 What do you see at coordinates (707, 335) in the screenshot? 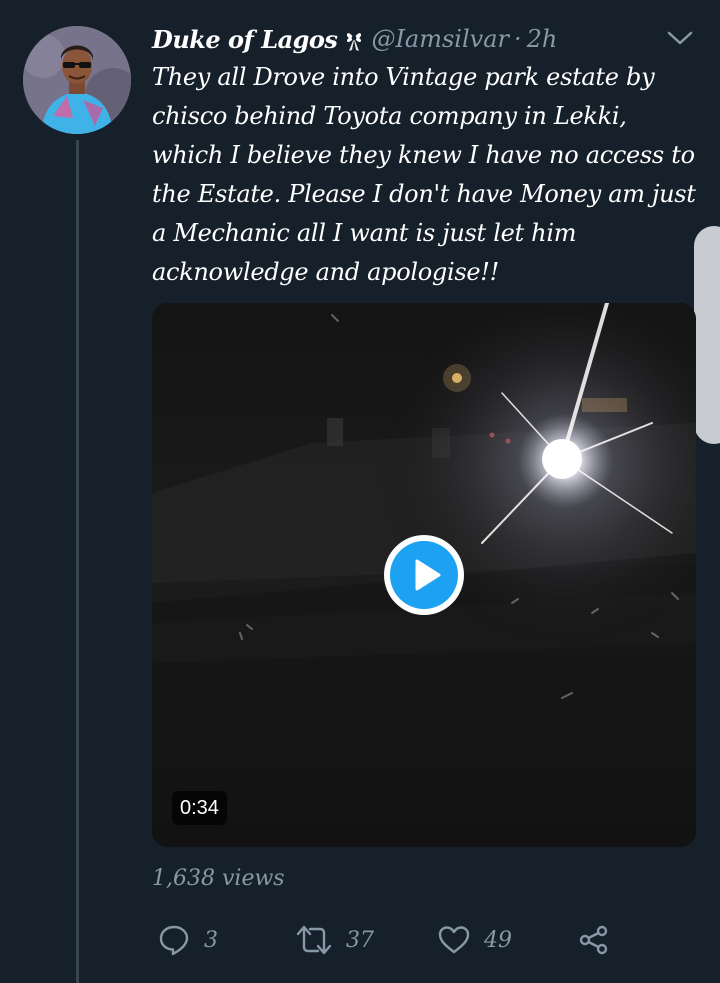
I see `scrollbar-thumb` at bounding box center [707, 335].